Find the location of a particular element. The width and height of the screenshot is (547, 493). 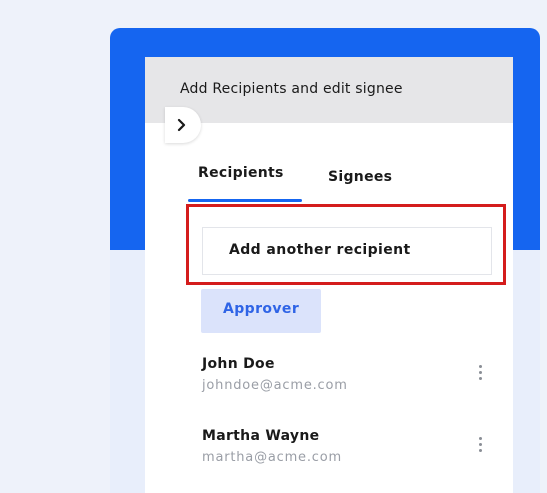

drawer-header: Add Recipients and edit signee is located at coordinates (329, 90).